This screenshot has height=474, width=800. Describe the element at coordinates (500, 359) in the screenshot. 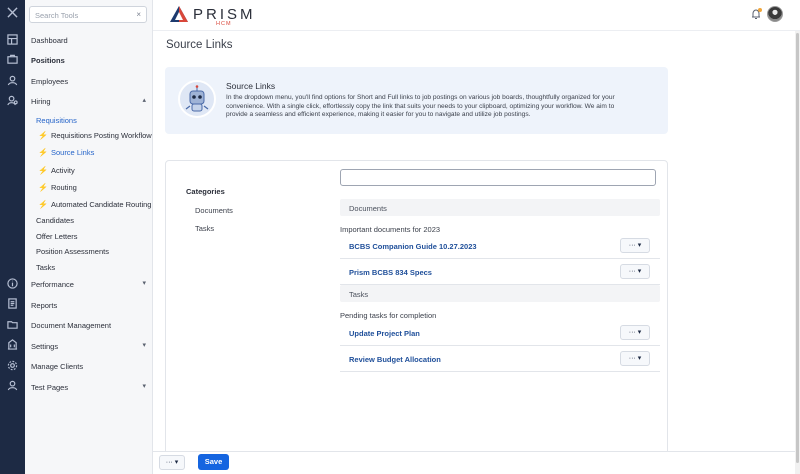

I see `list-item: Review Budget Allocation ··· ▾` at that location.